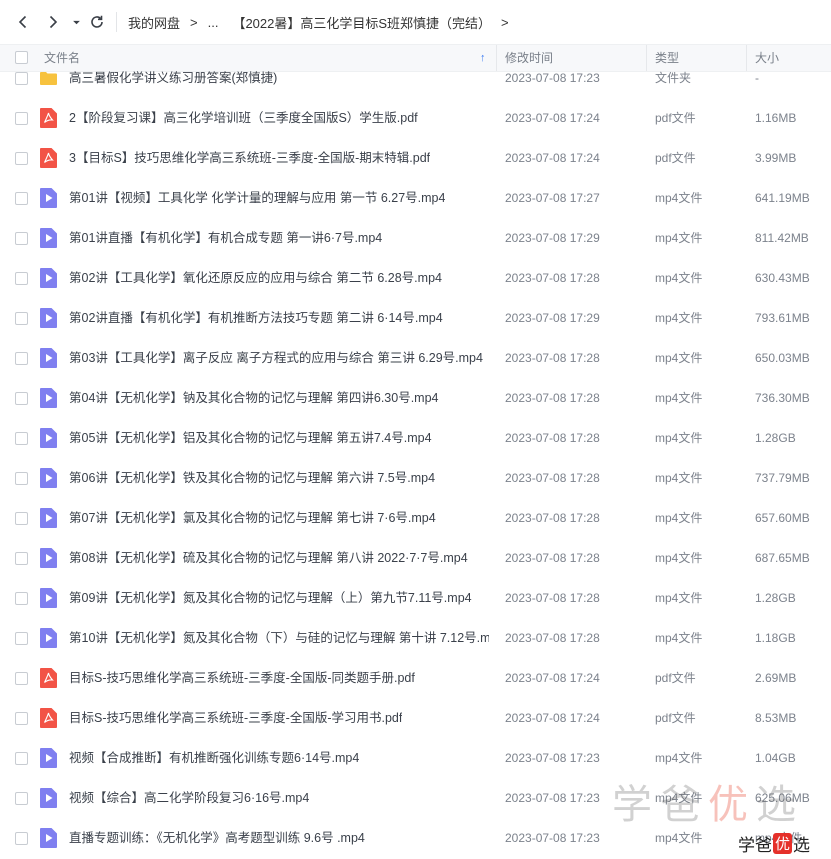  What do you see at coordinates (276, 358) in the screenshot?
I see `file-name: 第03讲【工具化学】离子反应 离子方程式的应用与综合 第三讲 6.29号.mp4` at bounding box center [276, 358].